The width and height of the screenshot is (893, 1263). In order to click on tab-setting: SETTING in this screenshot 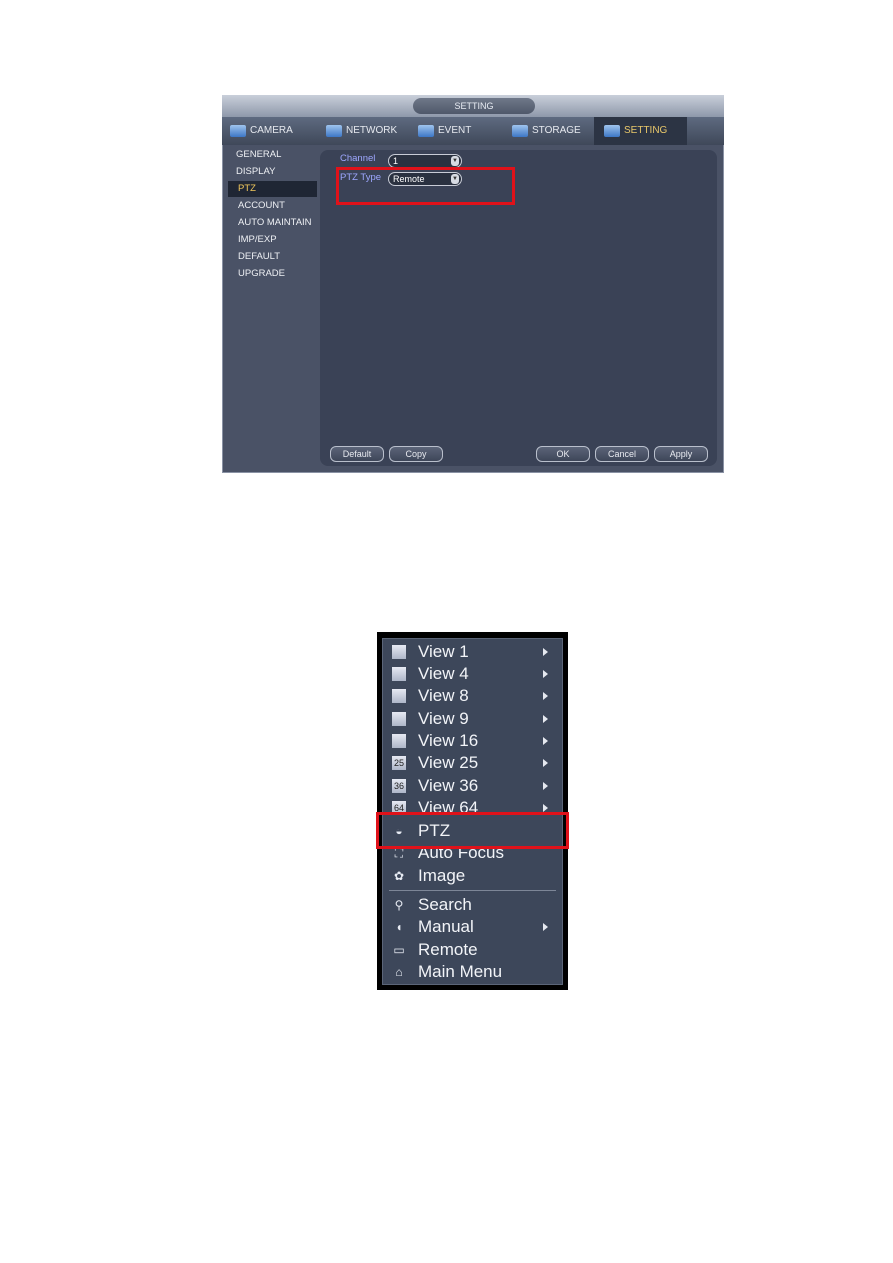, I will do `click(640, 131)`.